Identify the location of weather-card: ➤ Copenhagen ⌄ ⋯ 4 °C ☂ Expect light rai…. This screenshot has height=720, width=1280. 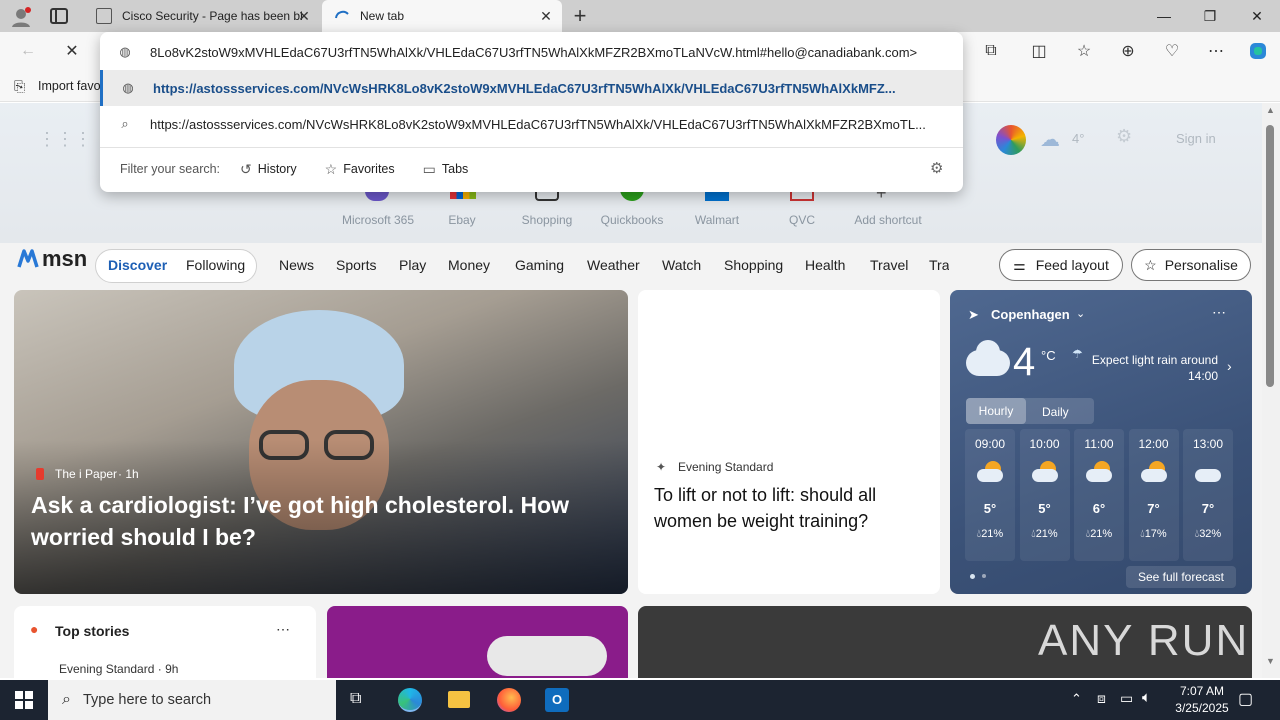
(1101, 442).